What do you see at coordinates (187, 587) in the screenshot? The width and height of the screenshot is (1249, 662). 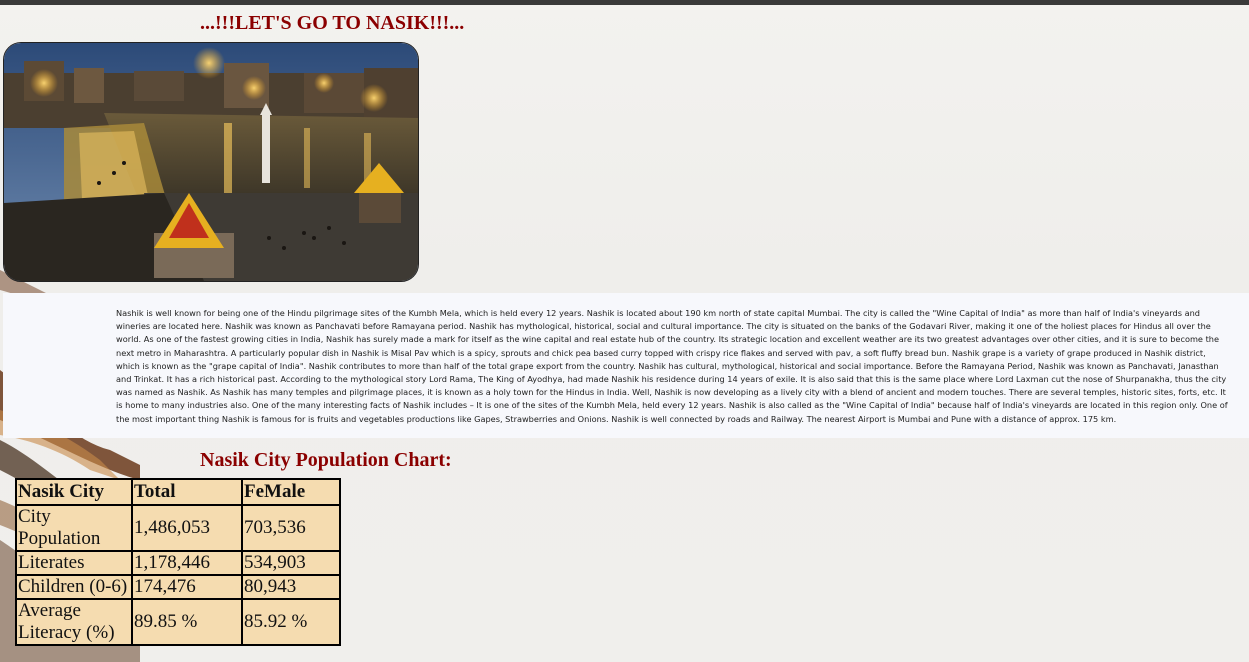 I see `total-cell: 174,476` at bounding box center [187, 587].